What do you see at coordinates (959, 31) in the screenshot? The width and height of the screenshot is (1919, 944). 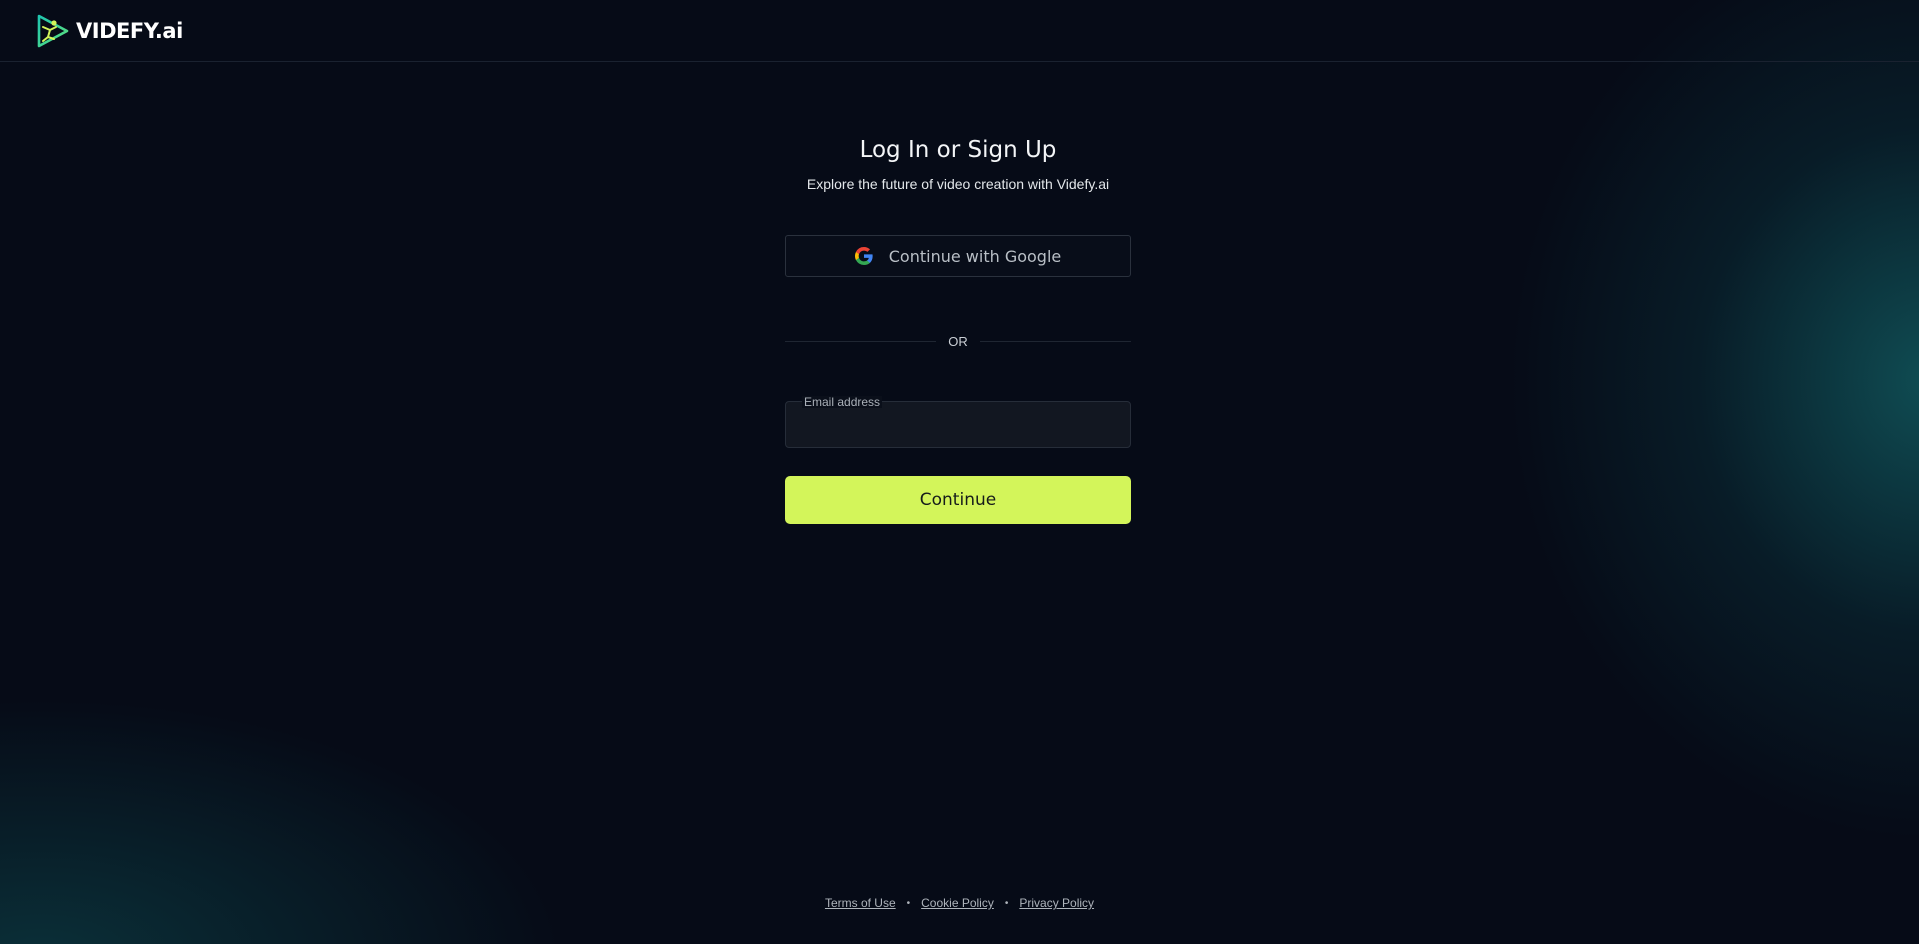 I see `top-bar: VIDEFY.ai` at bounding box center [959, 31].